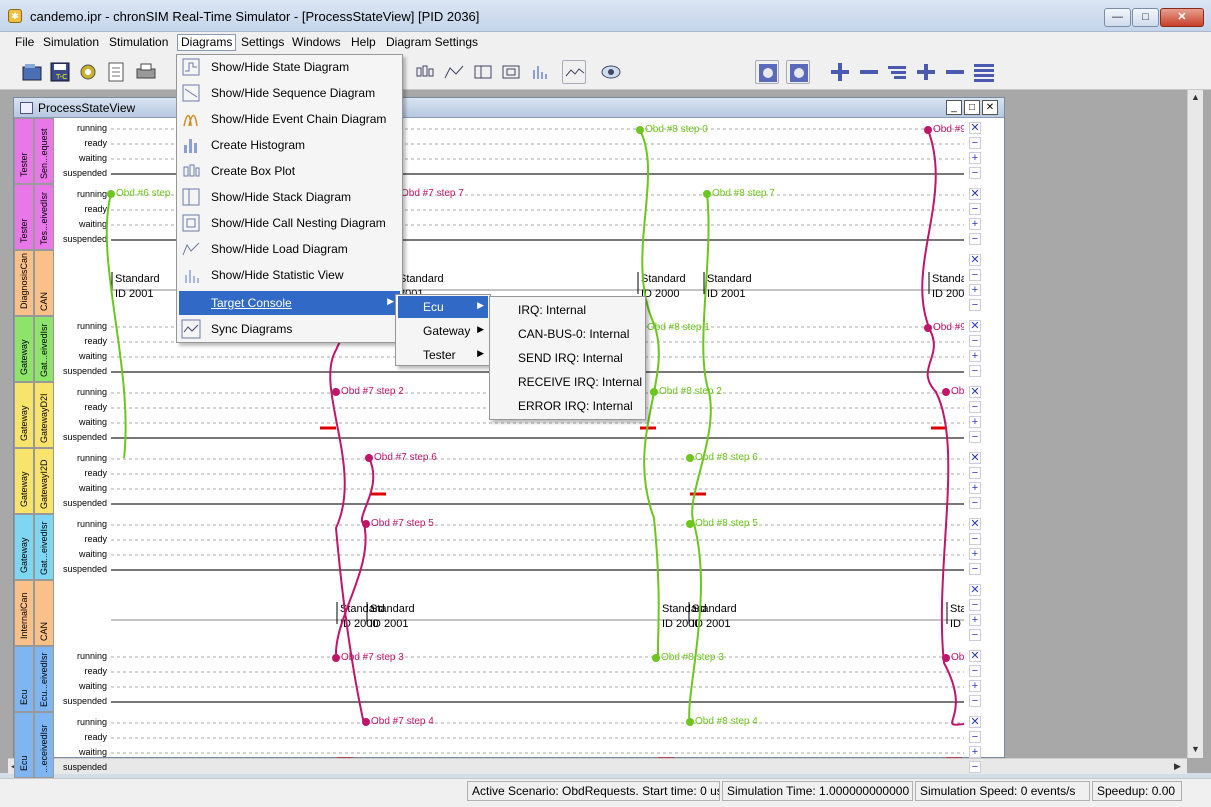  I want to click on call-nesting-icon, so click(511, 72).